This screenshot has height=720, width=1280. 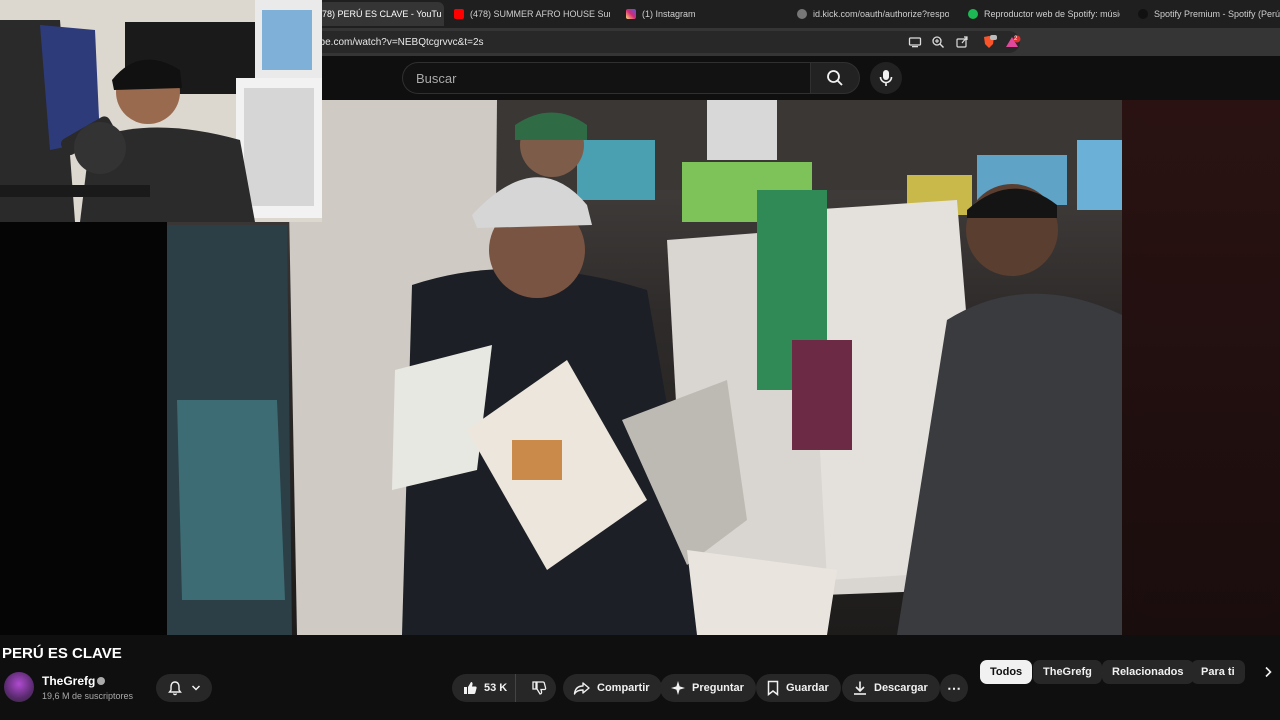 I want to click on extension-badge: 2, so click(x=1016, y=39).